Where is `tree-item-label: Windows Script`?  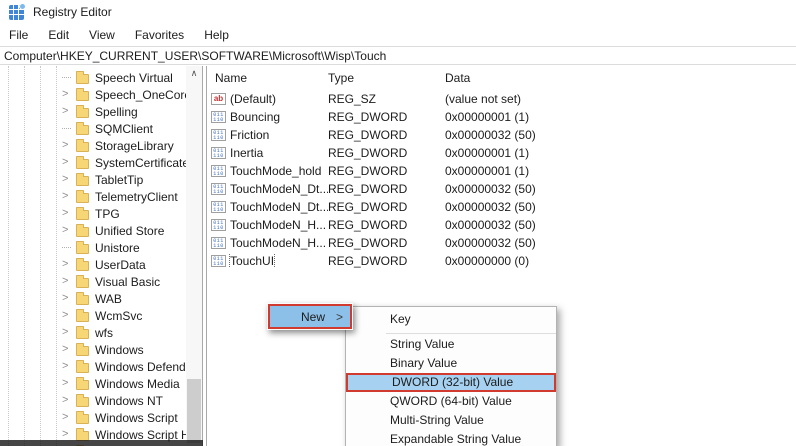 tree-item-label: Windows Script is located at coordinates (136, 417).